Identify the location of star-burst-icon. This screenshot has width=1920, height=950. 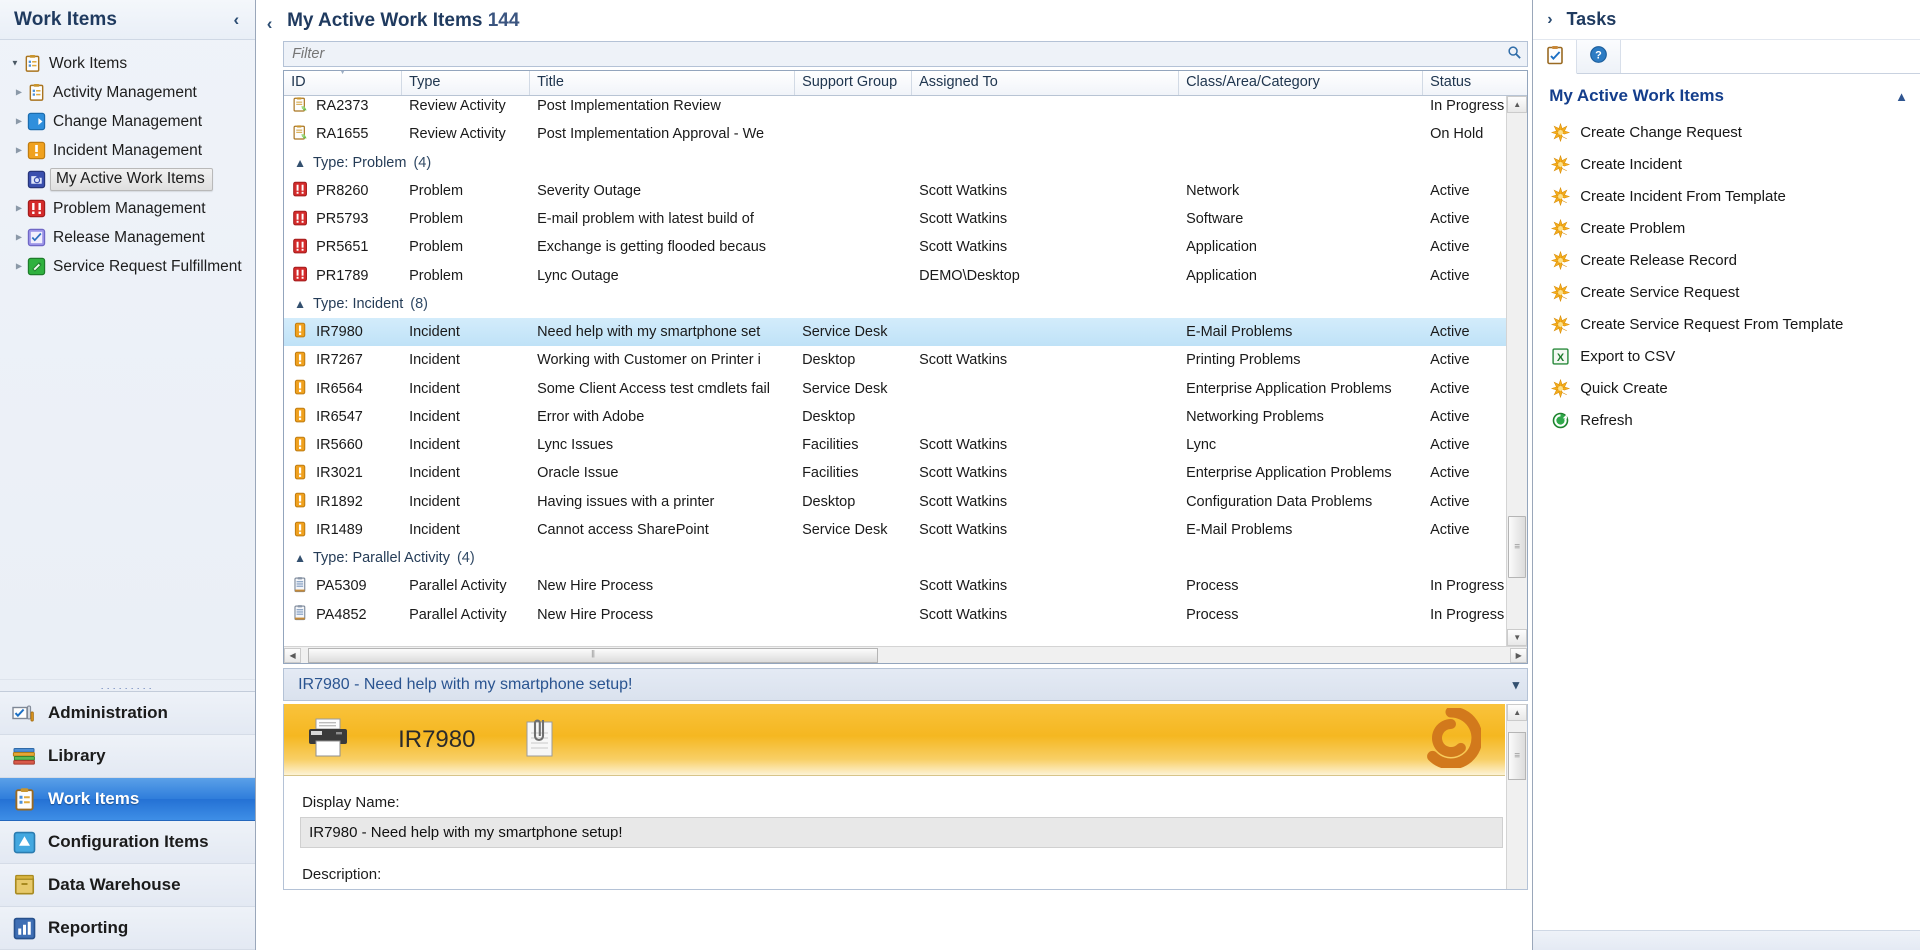
(1561, 228).